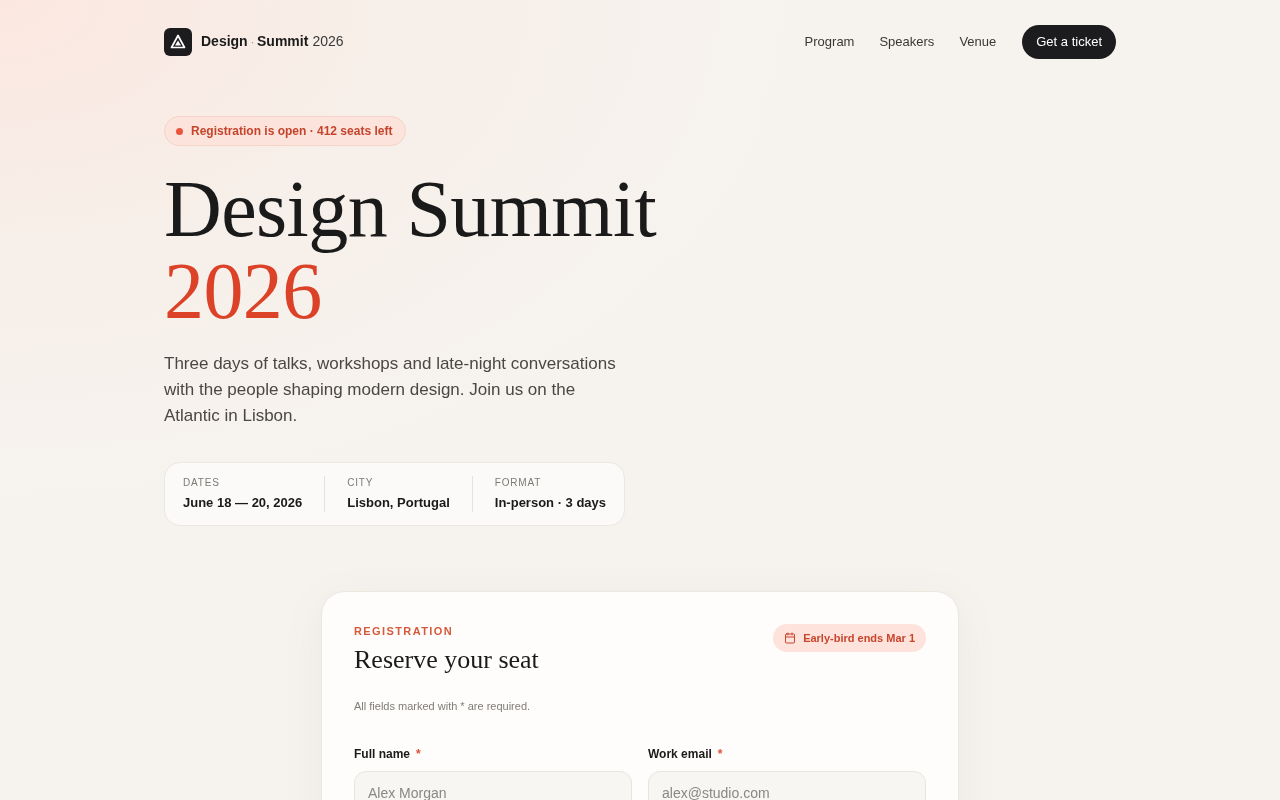  I want to click on fact-value: In-person · 3 days, so click(550, 503).